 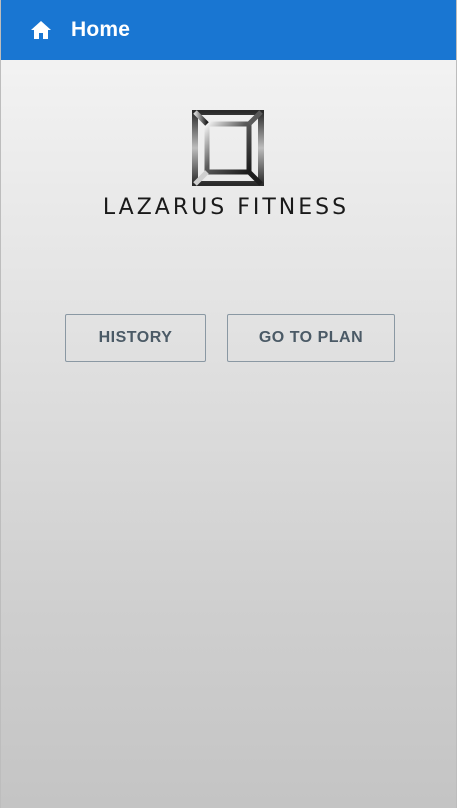 I want to click on go-to-plan-button: GO TO PLAN, so click(x=311, y=338).